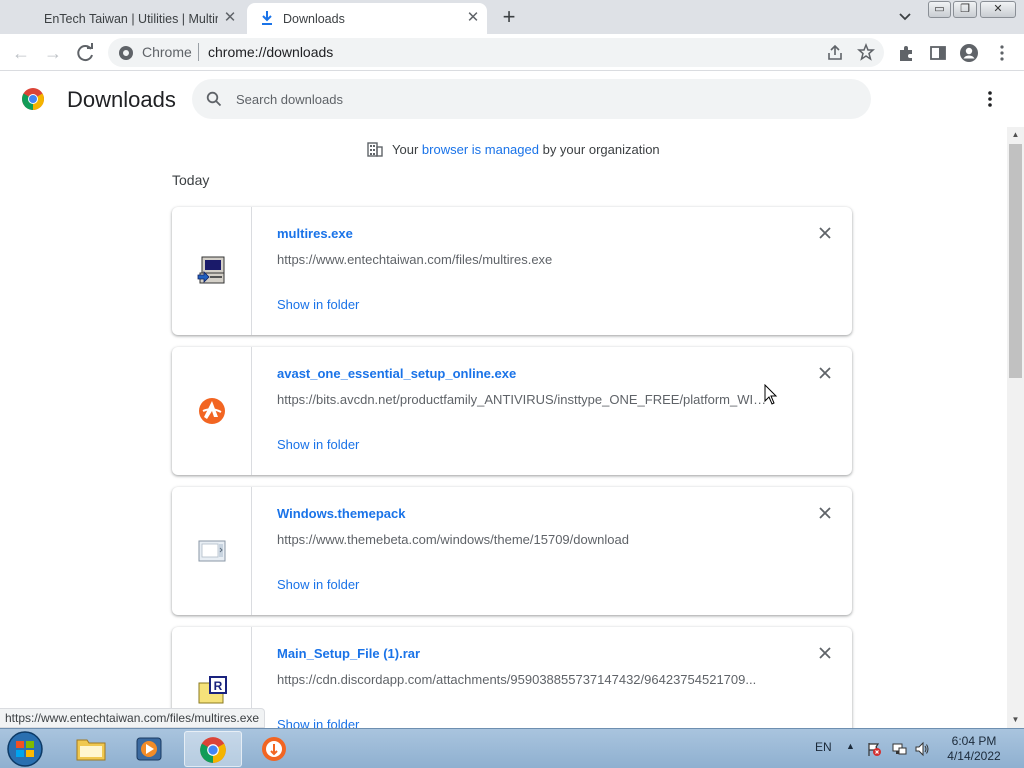 The width and height of the screenshot is (1024, 768). What do you see at coordinates (214, 99) in the screenshot?
I see `search-icon` at bounding box center [214, 99].